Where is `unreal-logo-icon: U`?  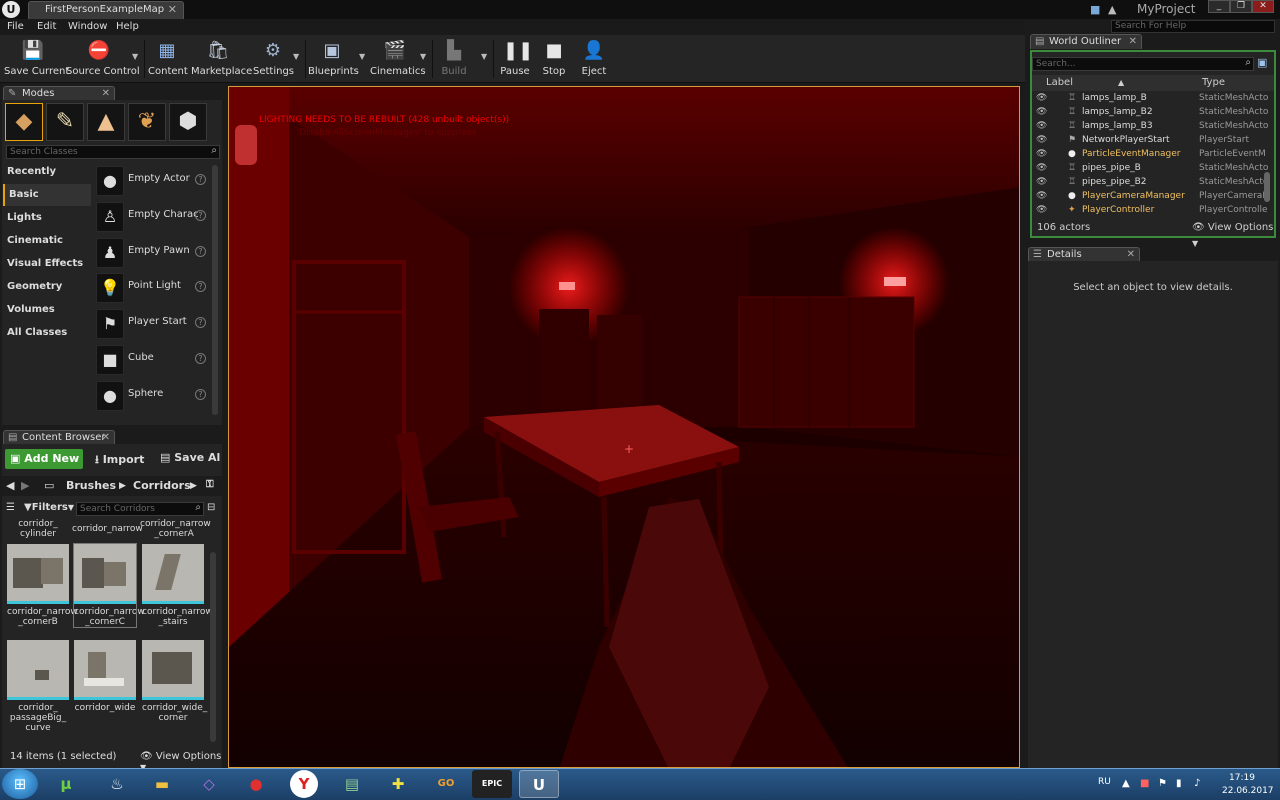
unreal-logo-icon: U is located at coordinates (11, 9).